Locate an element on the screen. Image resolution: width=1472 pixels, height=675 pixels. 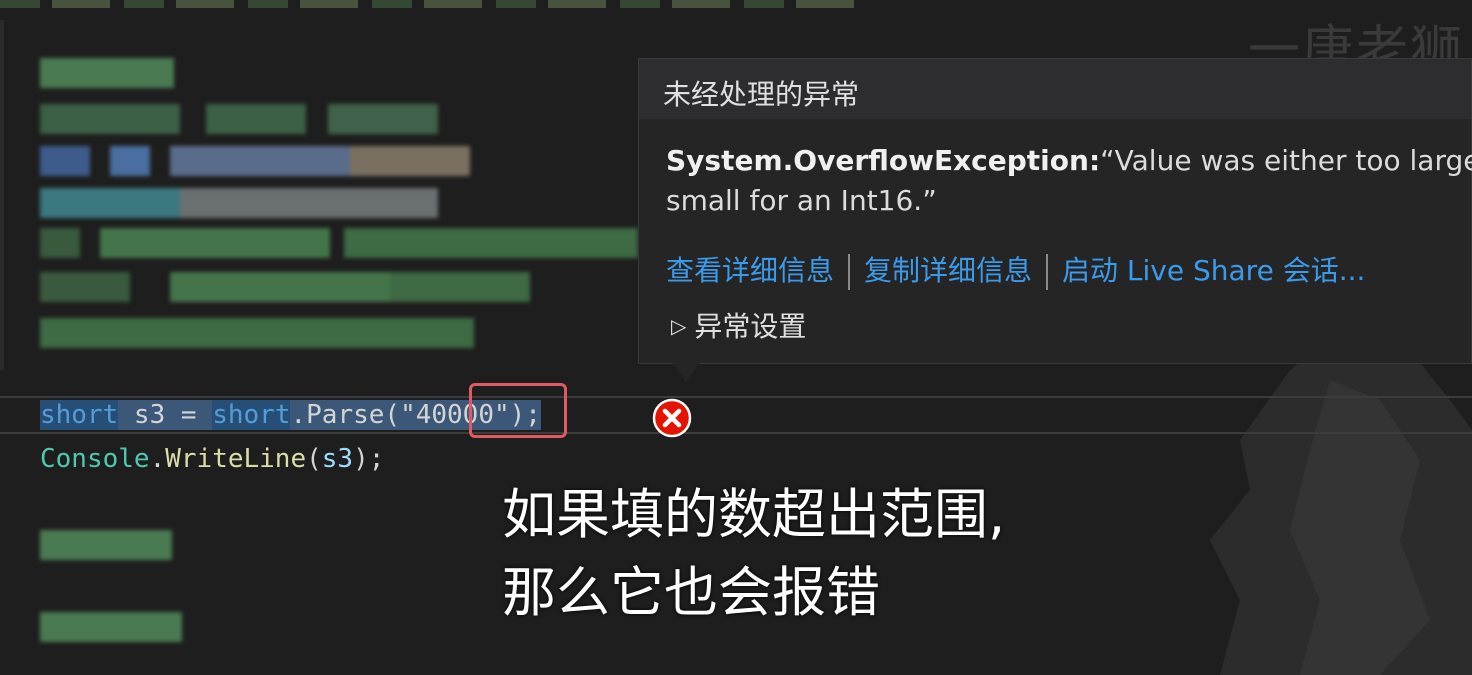
subtitle-line: 如果填的数超出范围, is located at coordinates (754, 514).